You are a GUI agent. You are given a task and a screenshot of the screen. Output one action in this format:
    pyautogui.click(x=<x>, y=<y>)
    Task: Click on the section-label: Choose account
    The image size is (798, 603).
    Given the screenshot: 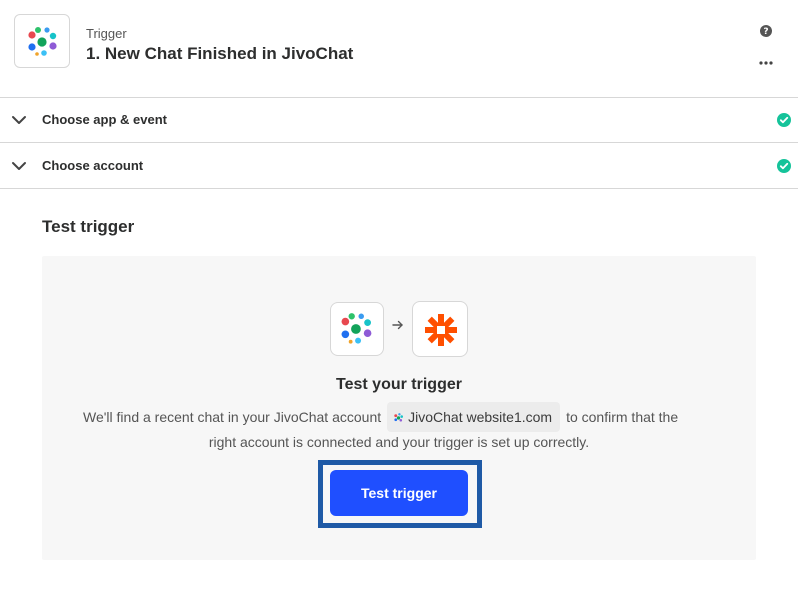 What is the action you would take?
    pyautogui.click(x=93, y=165)
    